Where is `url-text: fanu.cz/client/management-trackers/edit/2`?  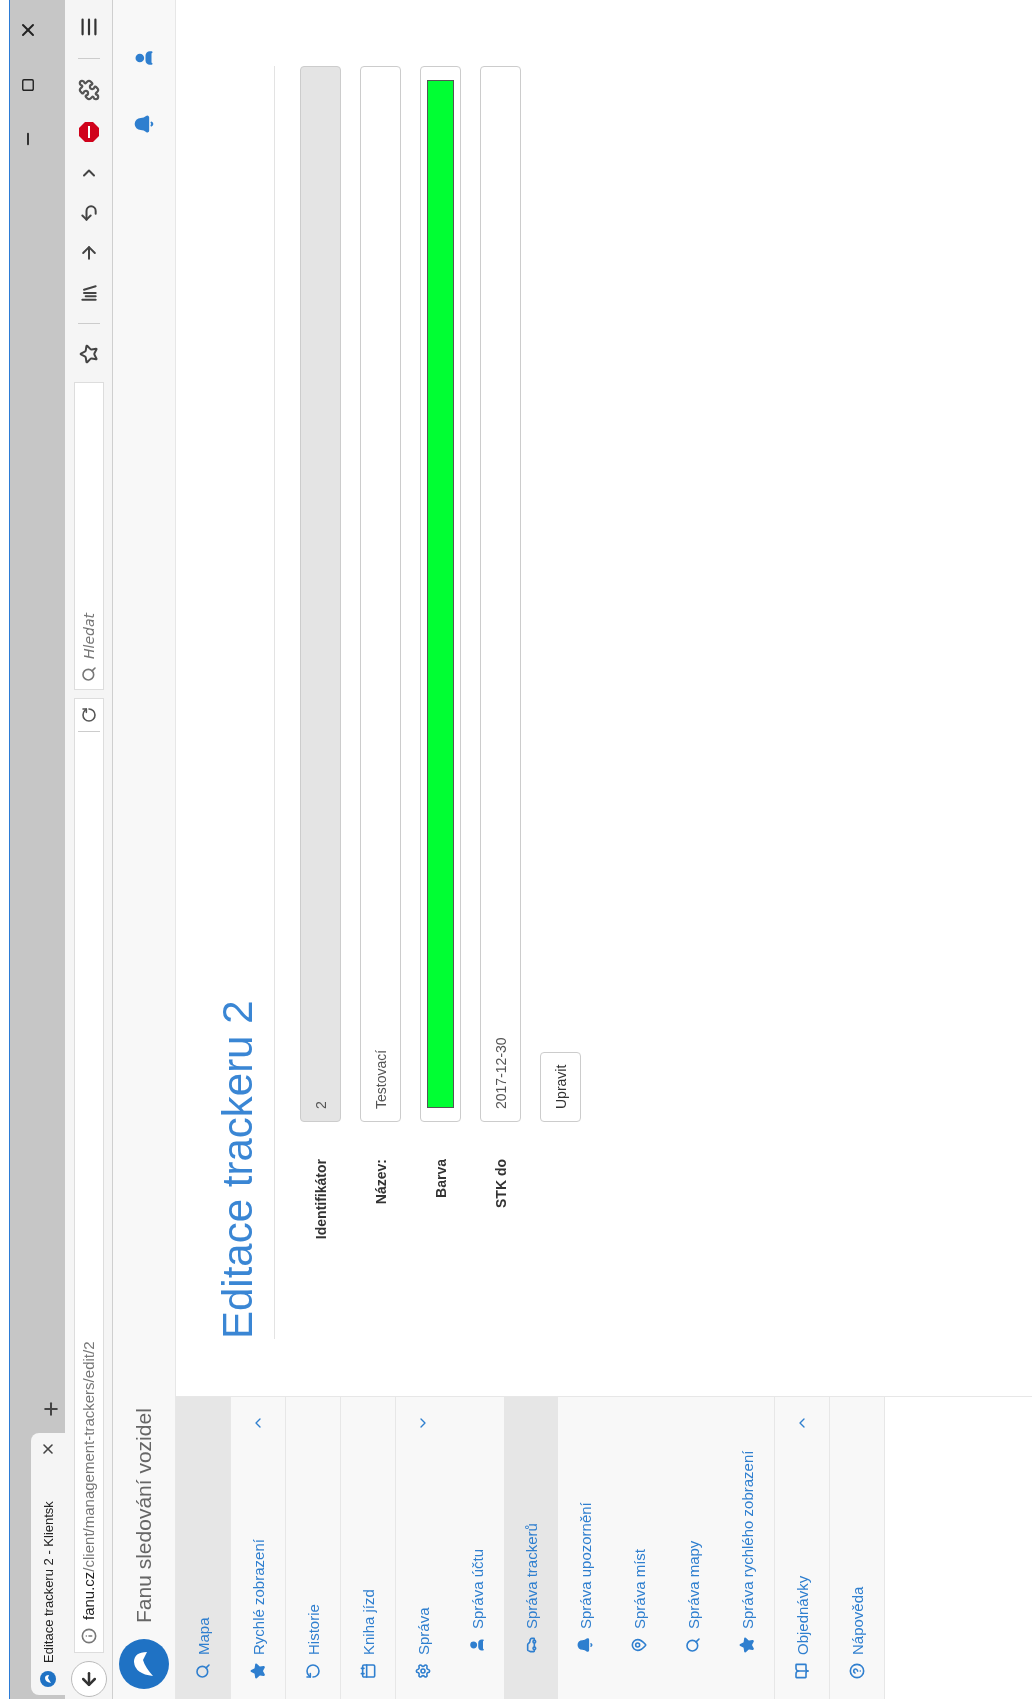 url-text: fanu.cz/client/management-trackers/edit/2 is located at coordinates (88, 1480).